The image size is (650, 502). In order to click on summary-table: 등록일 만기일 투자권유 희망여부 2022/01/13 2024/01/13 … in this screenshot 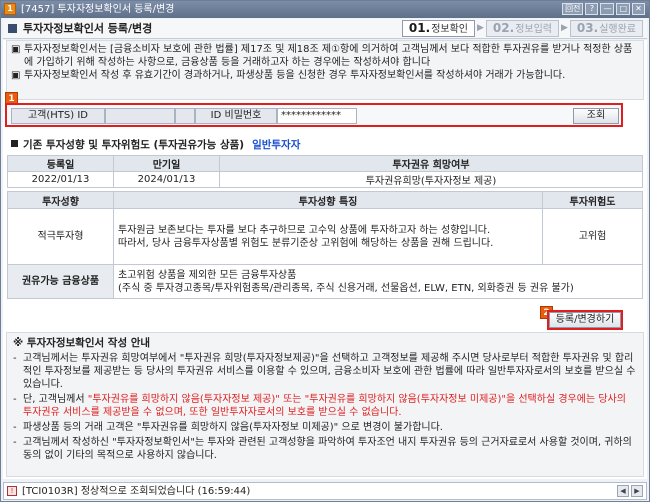, I will do `click(325, 171)`.